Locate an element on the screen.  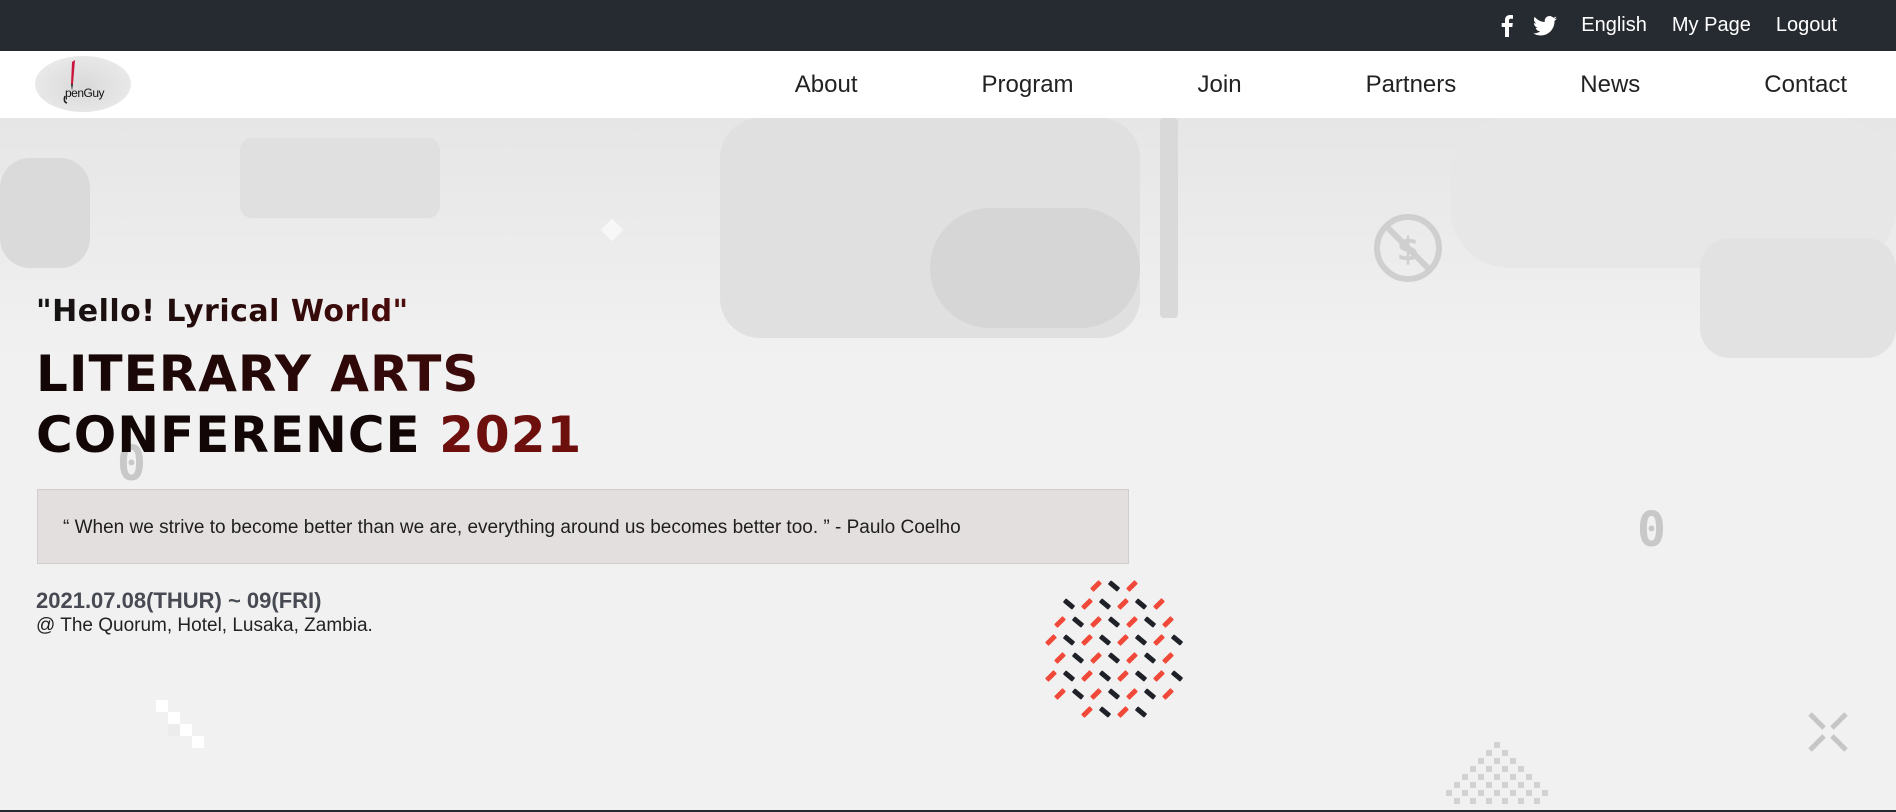
headline-line-2: CONFERENCE 2021 is located at coordinates (309, 435).